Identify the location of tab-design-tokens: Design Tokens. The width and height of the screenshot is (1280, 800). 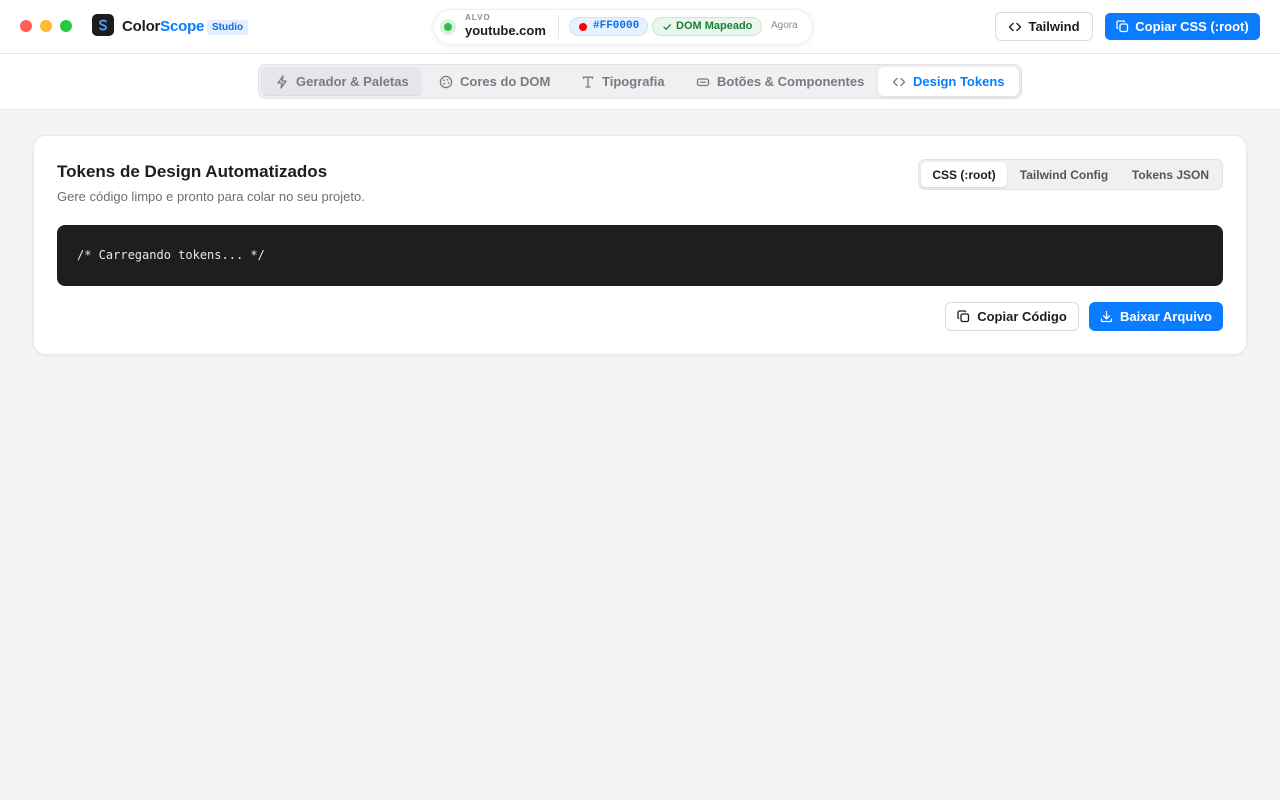
(948, 81).